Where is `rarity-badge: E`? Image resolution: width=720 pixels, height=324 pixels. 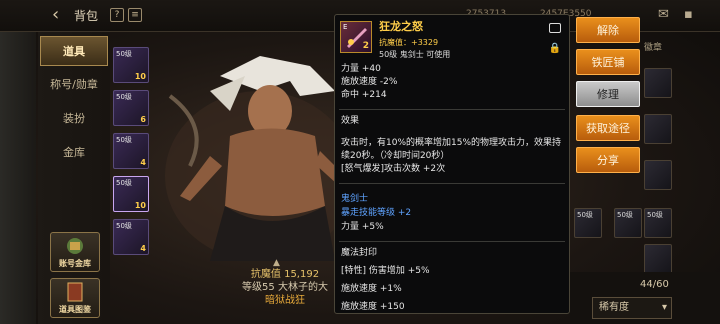 rarity-badge: E is located at coordinates (345, 27).